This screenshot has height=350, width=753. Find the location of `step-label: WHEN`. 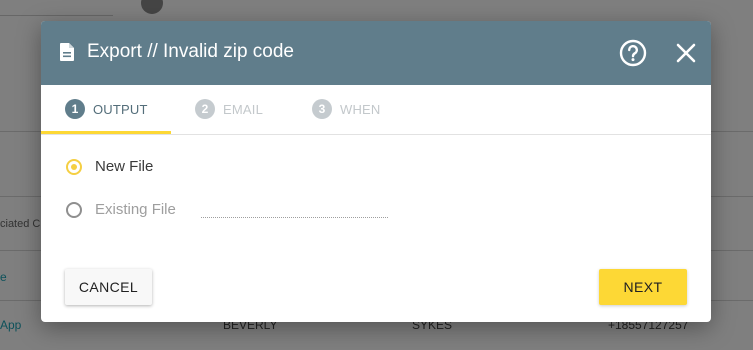

step-label: WHEN is located at coordinates (360, 109).